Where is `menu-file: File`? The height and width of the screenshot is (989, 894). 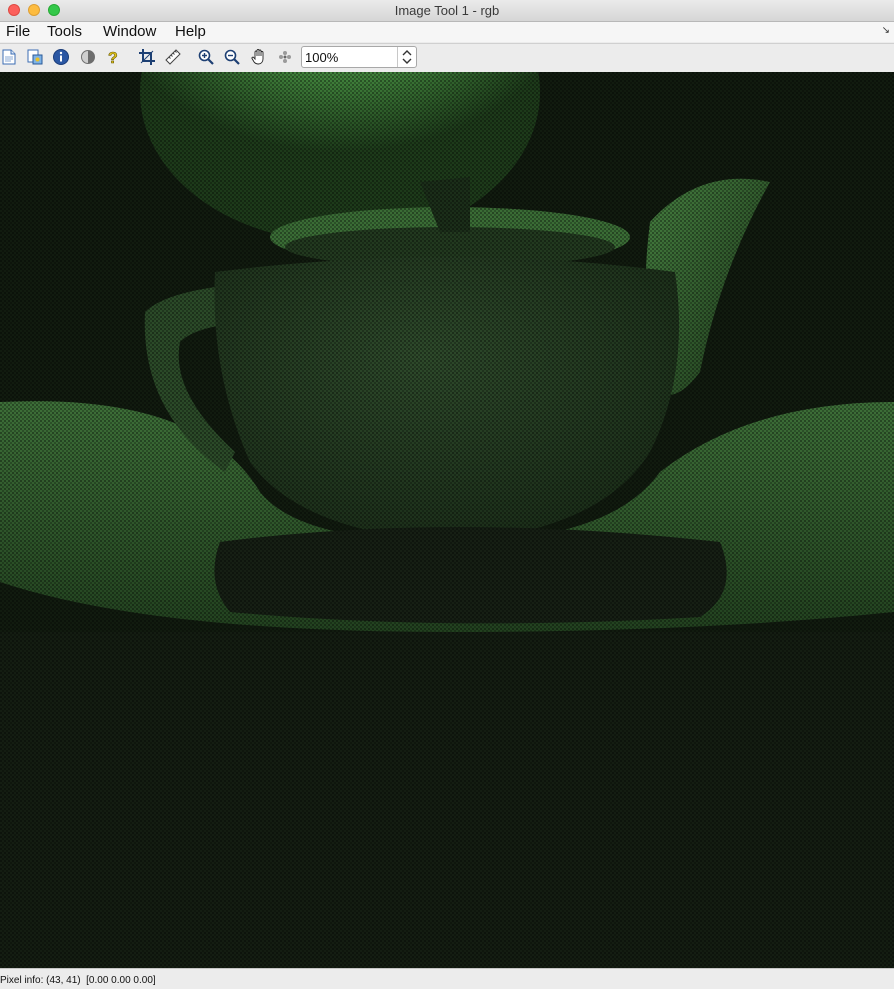 menu-file: File is located at coordinates (18, 31).